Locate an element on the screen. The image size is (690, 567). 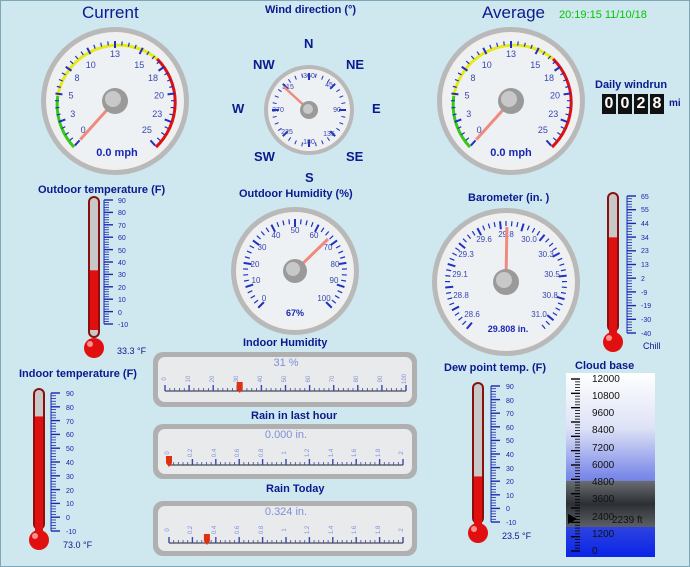
barometer-label: Barometer (in. ) is located at coordinates (509, 198).